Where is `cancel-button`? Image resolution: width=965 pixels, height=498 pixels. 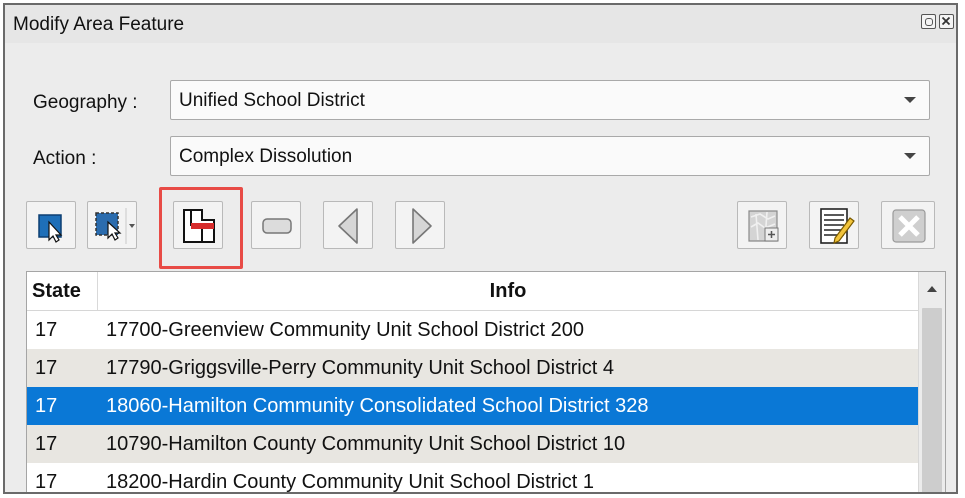
cancel-button is located at coordinates (908, 225).